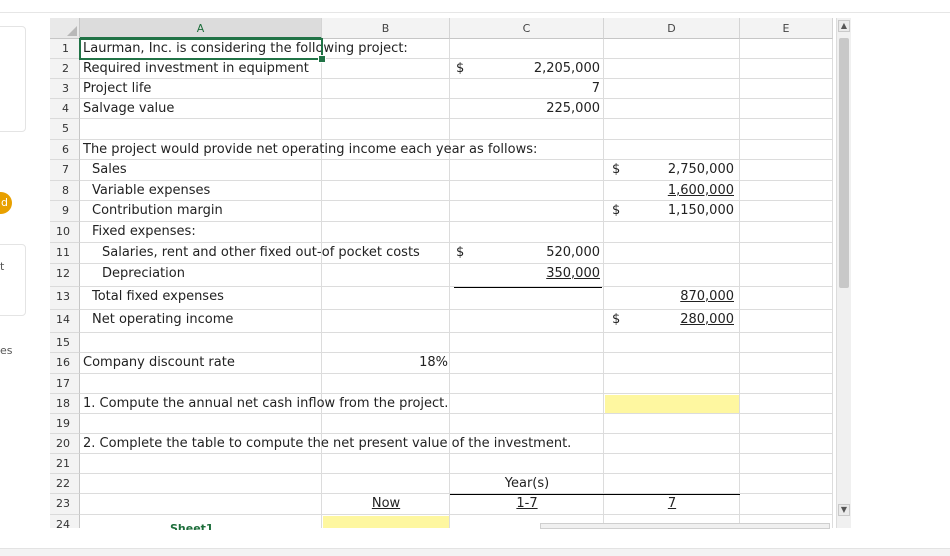 This screenshot has width=950, height=556. Describe the element at coordinates (707, 319) in the screenshot. I see `cell-value: 280,000` at that location.